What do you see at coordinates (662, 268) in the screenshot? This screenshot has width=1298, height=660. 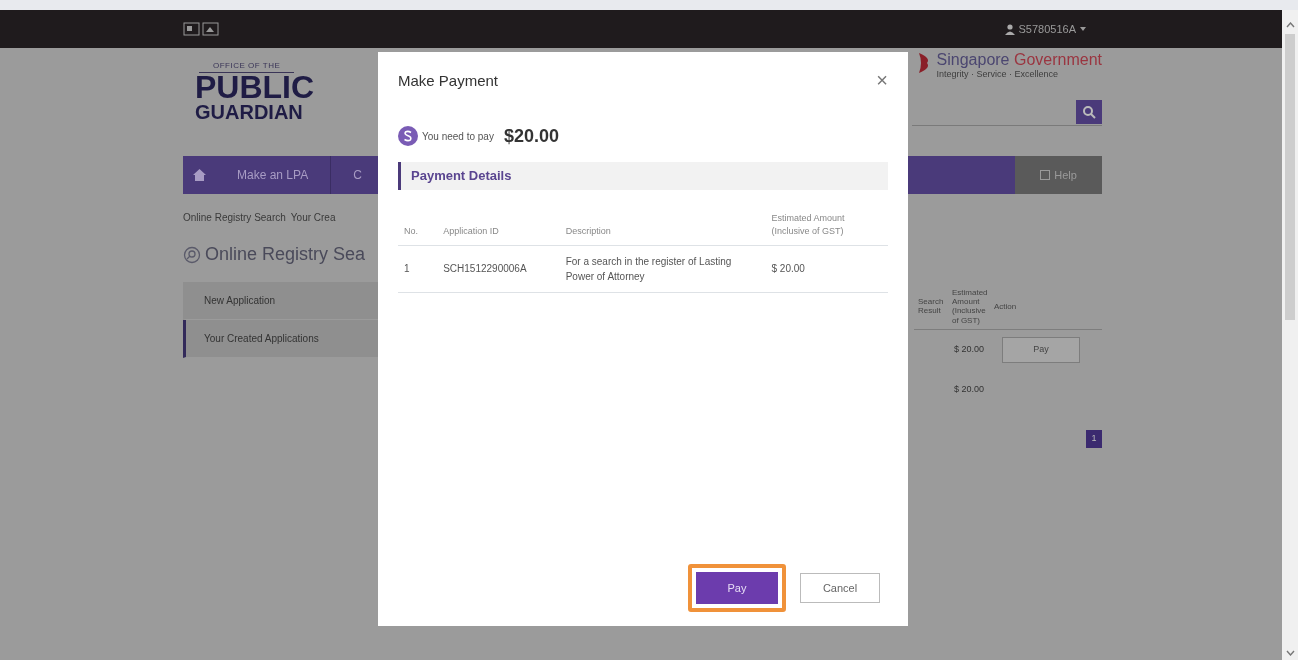 I see `table-cell: For a search in the register of Lasting Power of Attorney` at bounding box center [662, 268].